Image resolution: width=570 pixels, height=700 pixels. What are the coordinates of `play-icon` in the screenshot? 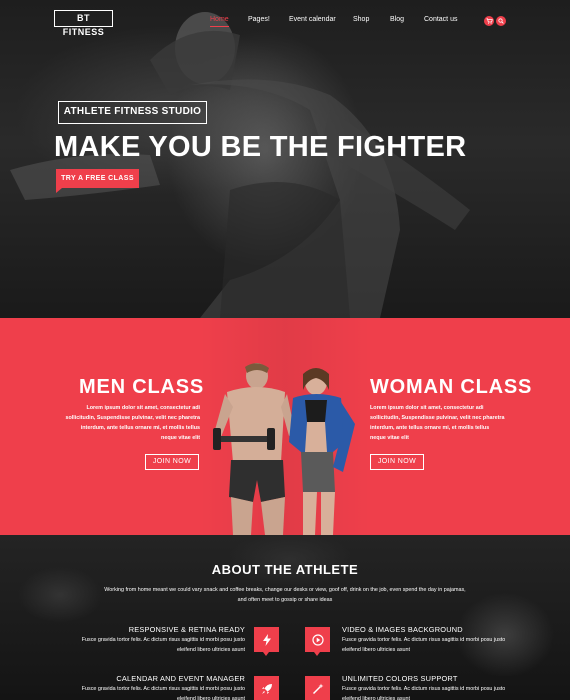 It's located at (317, 641).